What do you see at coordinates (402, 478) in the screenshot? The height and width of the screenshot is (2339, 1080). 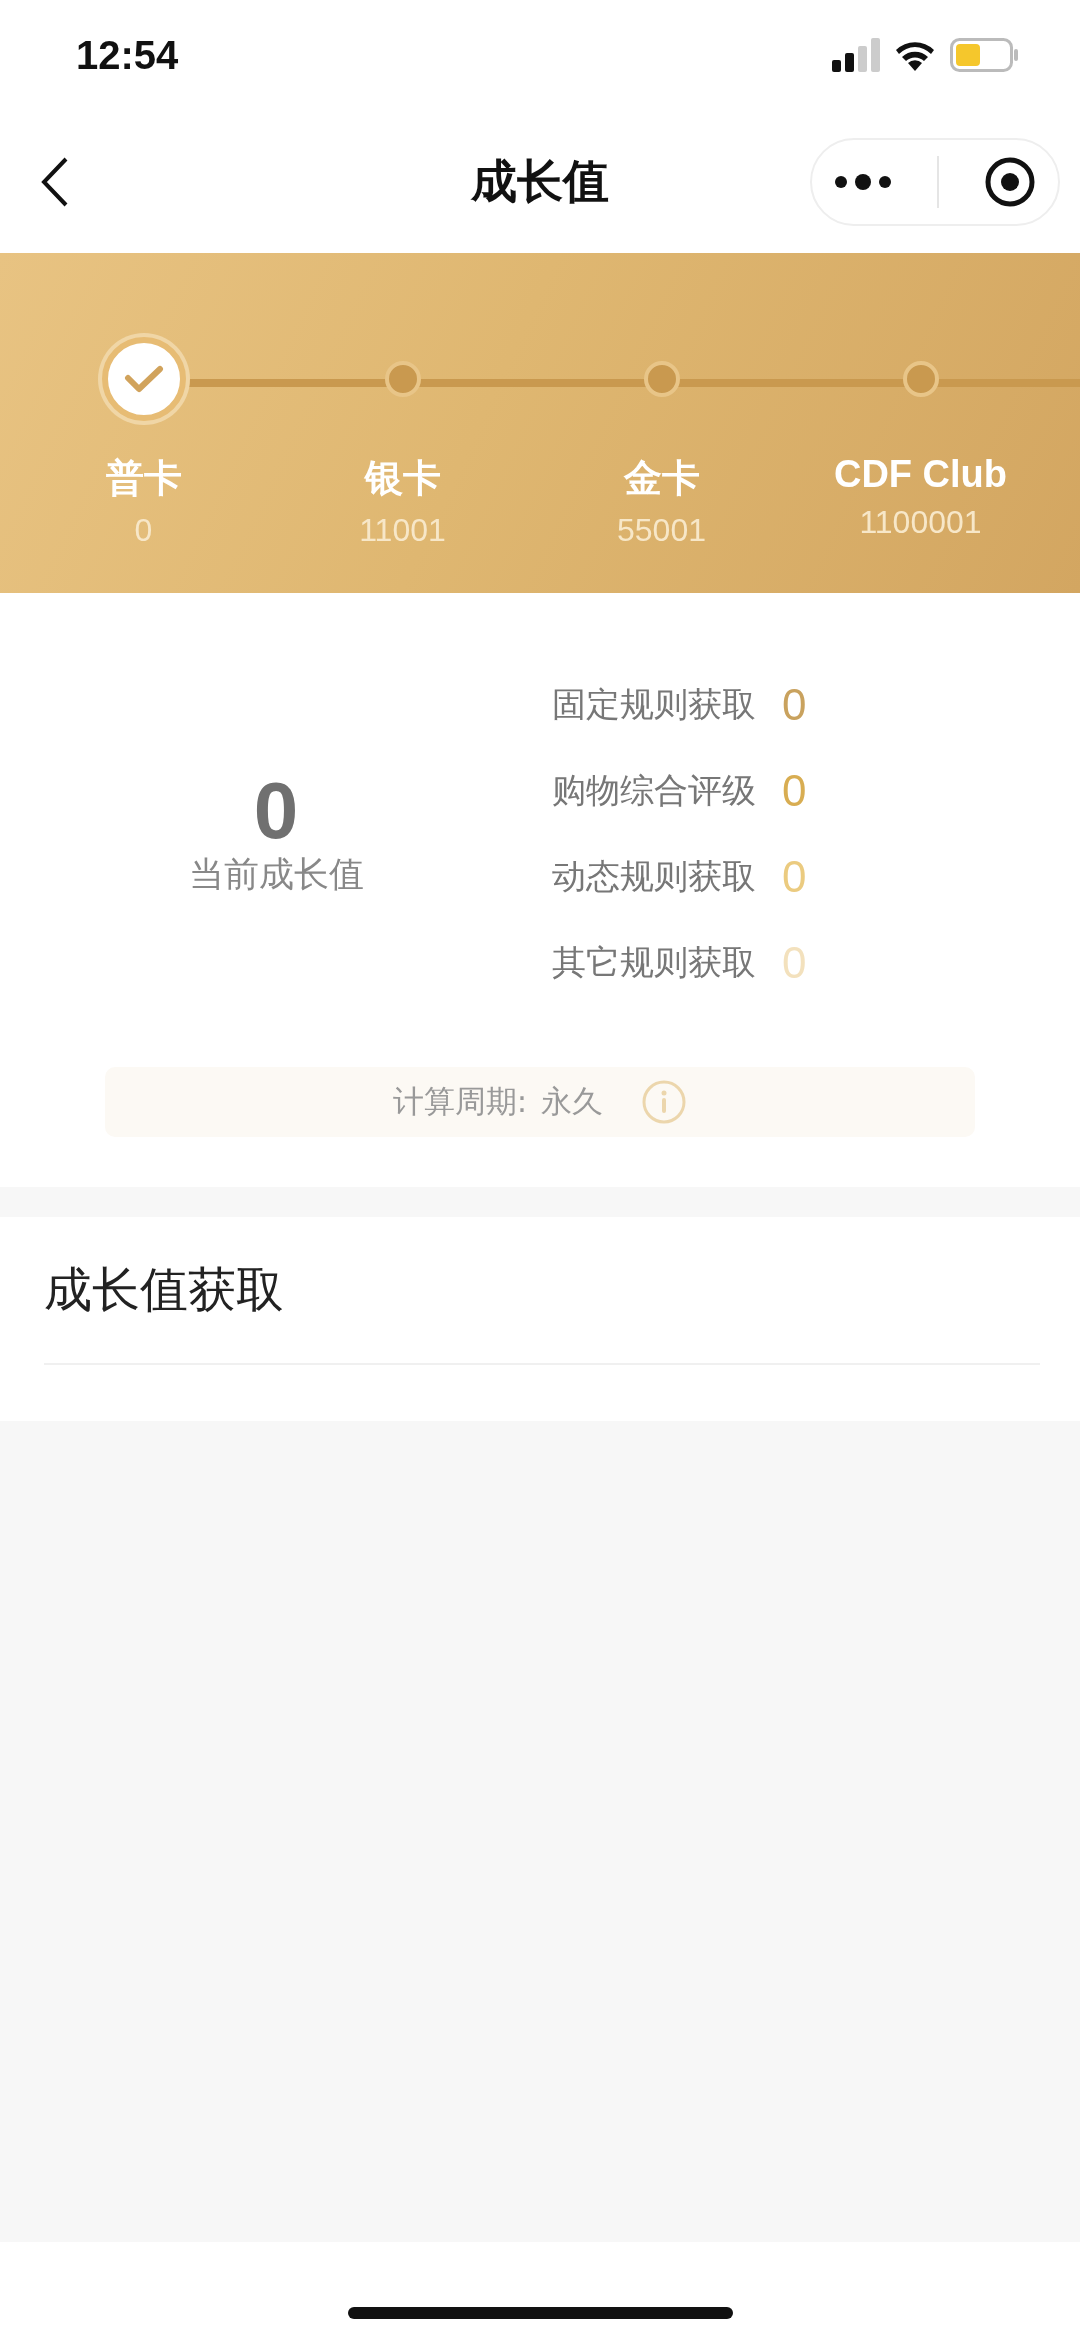 I see `tier-name: 银卡` at bounding box center [402, 478].